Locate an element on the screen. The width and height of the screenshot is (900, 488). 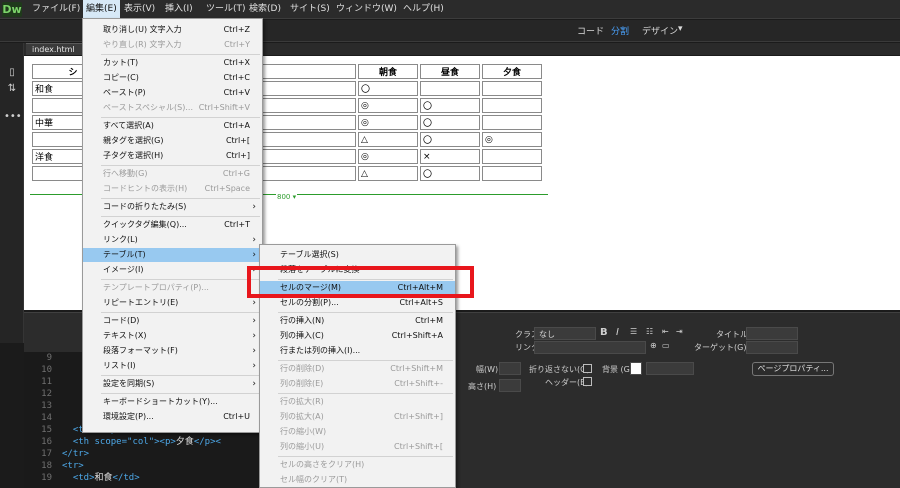
menu-item: 列の挿入(C) Ctrl+Shift+A is located at coordinates (357, 336).